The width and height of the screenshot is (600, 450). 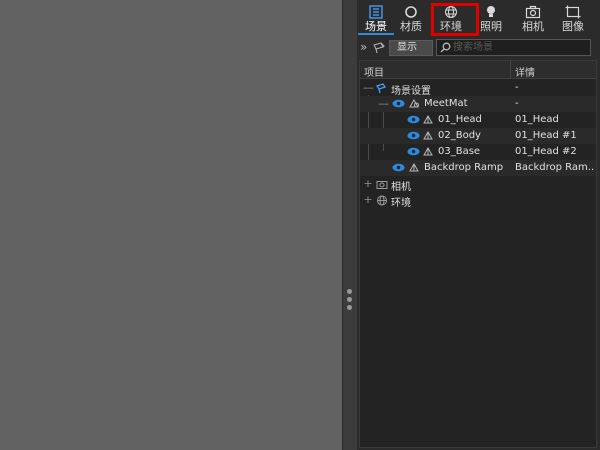 I want to click on tree-row-label: MeetMat, so click(x=446, y=103).